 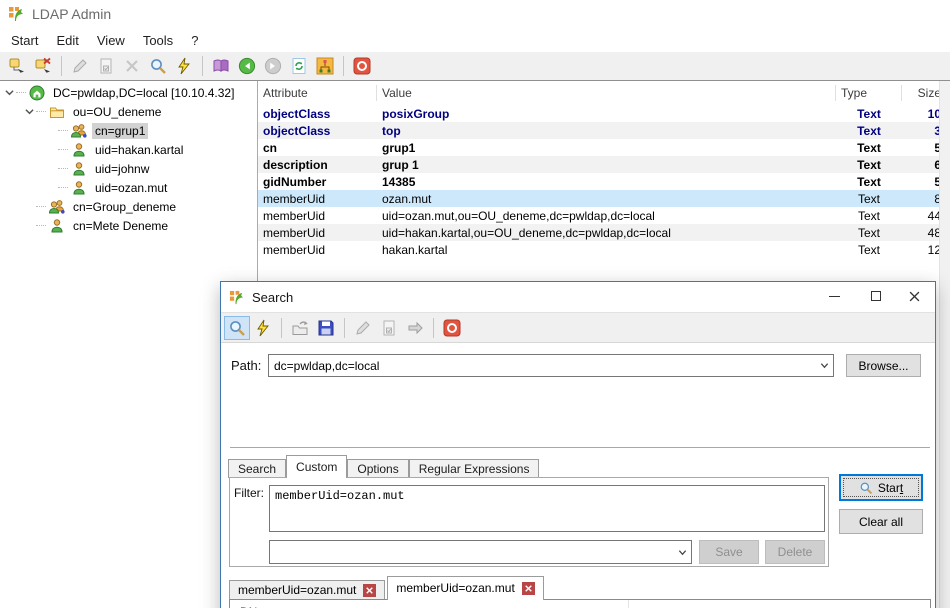 I want to click on delete-filter-button: Delete, so click(x=795, y=552).